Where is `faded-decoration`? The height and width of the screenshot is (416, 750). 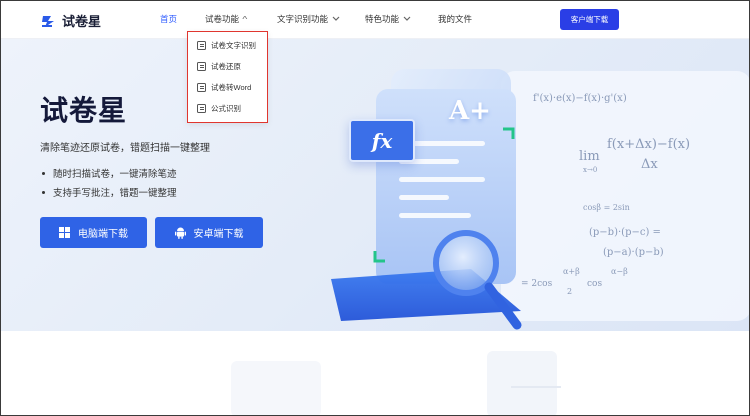
faded-decoration is located at coordinates (396, 383).